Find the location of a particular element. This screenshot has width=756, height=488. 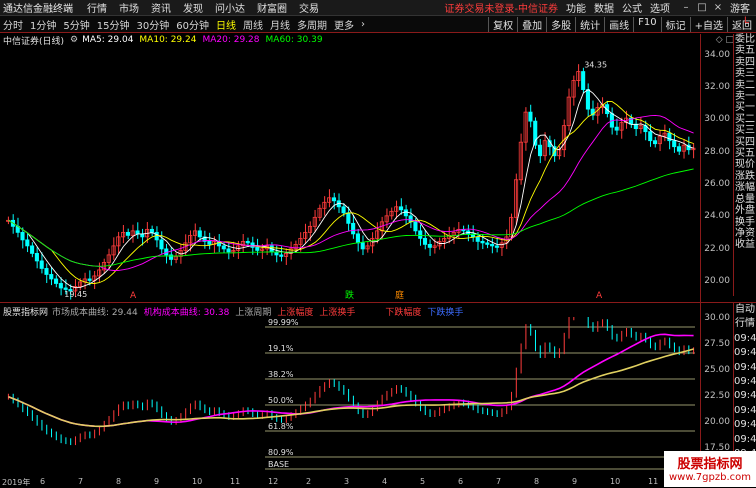

sidebar-item: 卖二 is located at coordinates (745, 85).